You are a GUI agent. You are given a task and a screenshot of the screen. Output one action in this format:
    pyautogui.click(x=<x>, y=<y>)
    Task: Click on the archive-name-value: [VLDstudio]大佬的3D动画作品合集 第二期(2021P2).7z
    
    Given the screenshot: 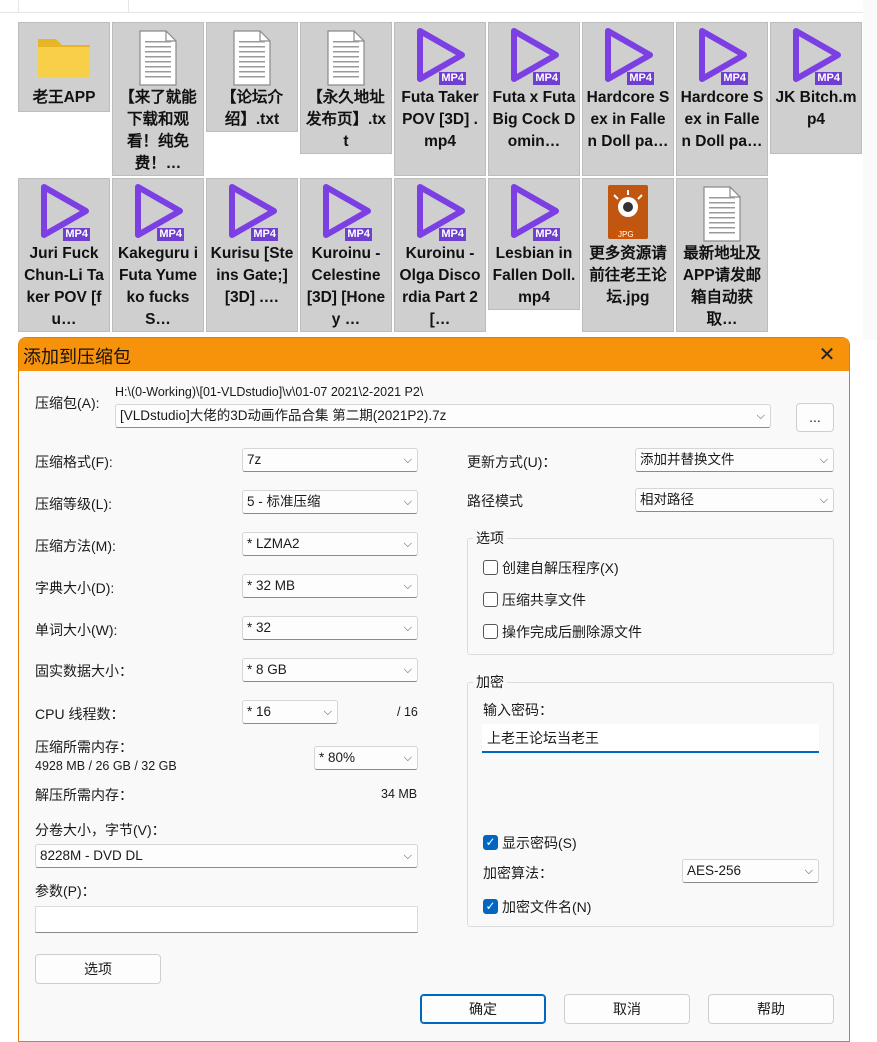 What is the action you would take?
    pyautogui.click(x=283, y=415)
    